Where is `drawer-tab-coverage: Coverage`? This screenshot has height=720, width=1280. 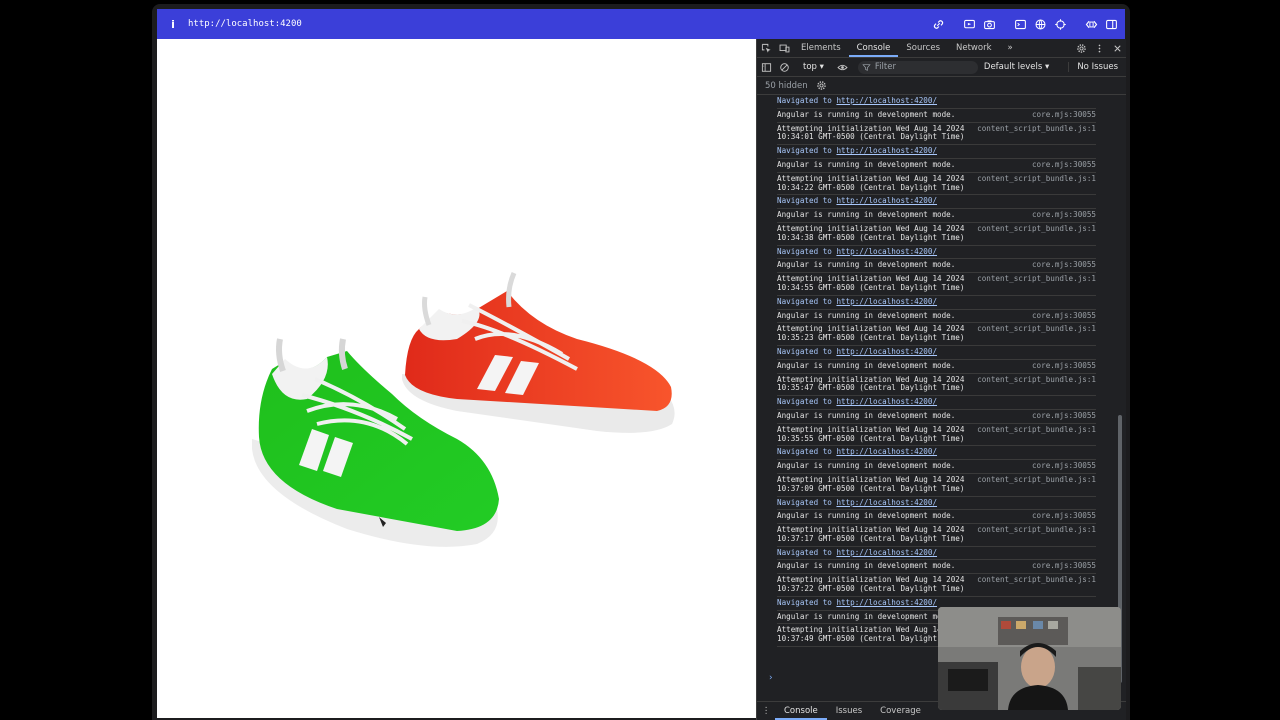 drawer-tab-coverage: Coverage is located at coordinates (900, 711).